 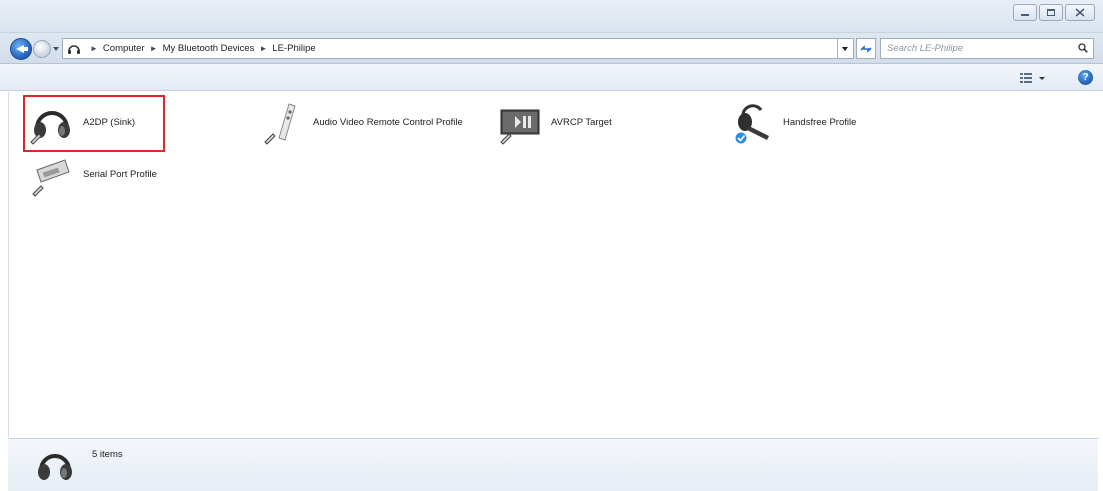 What do you see at coordinates (42, 49) in the screenshot?
I see `forward-button` at bounding box center [42, 49].